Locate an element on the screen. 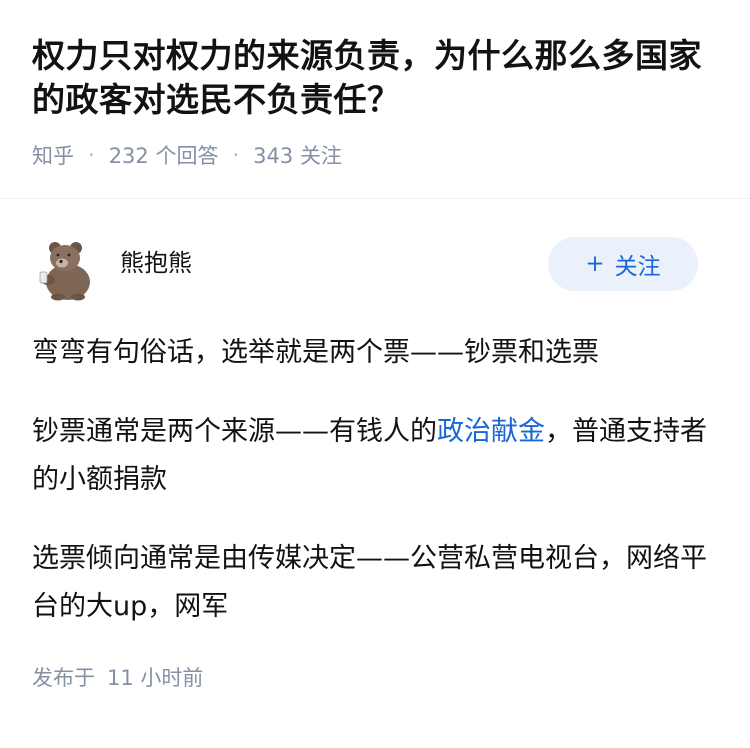 The image size is (750, 748). published-label: 发布于 is located at coordinates (63, 678).